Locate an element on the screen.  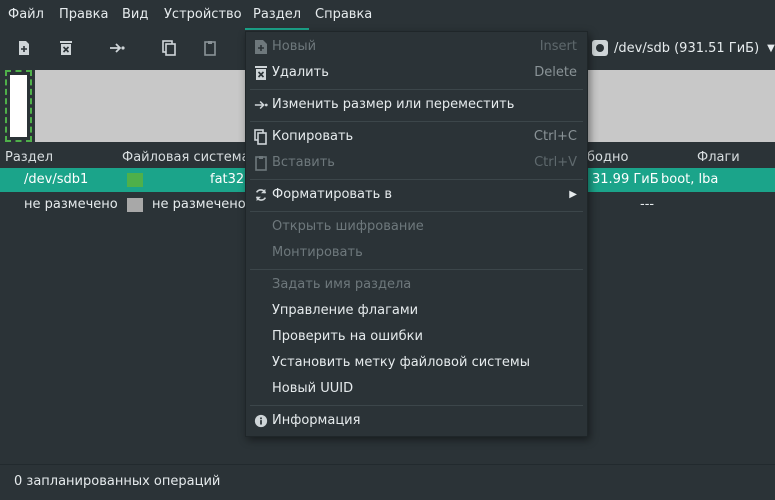
menu-item-mount: Монтировать is located at coordinates (416, 253).